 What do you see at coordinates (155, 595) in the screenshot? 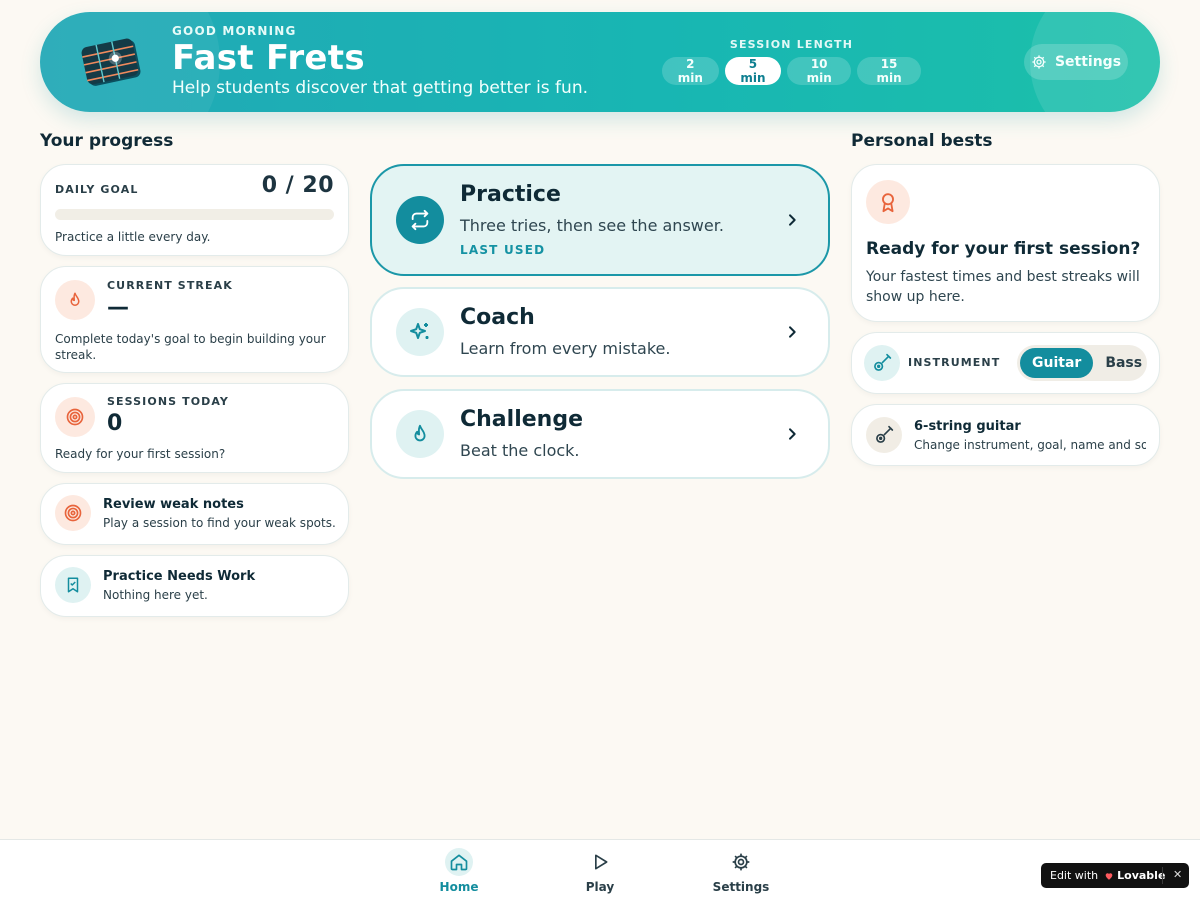
I see `needs-work-caption: Nothing here yet.` at bounding box center [155, 595].